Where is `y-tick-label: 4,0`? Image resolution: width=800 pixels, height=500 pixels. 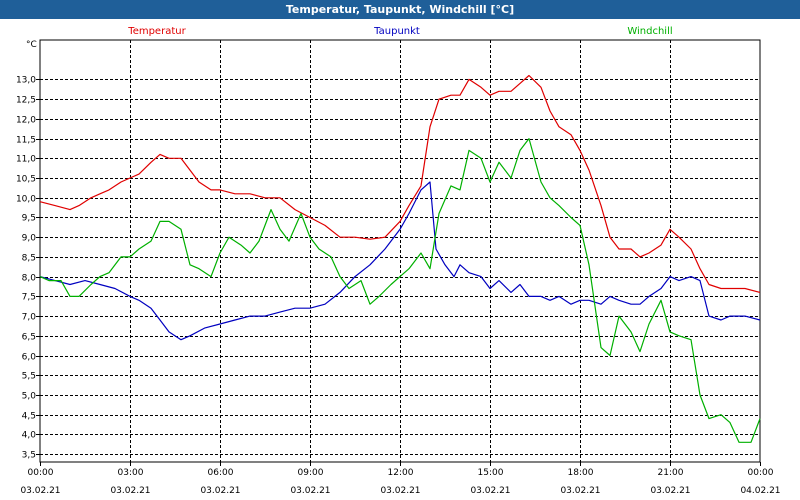 y-tick-label: 4,0 is located at coordinates (29, 436).